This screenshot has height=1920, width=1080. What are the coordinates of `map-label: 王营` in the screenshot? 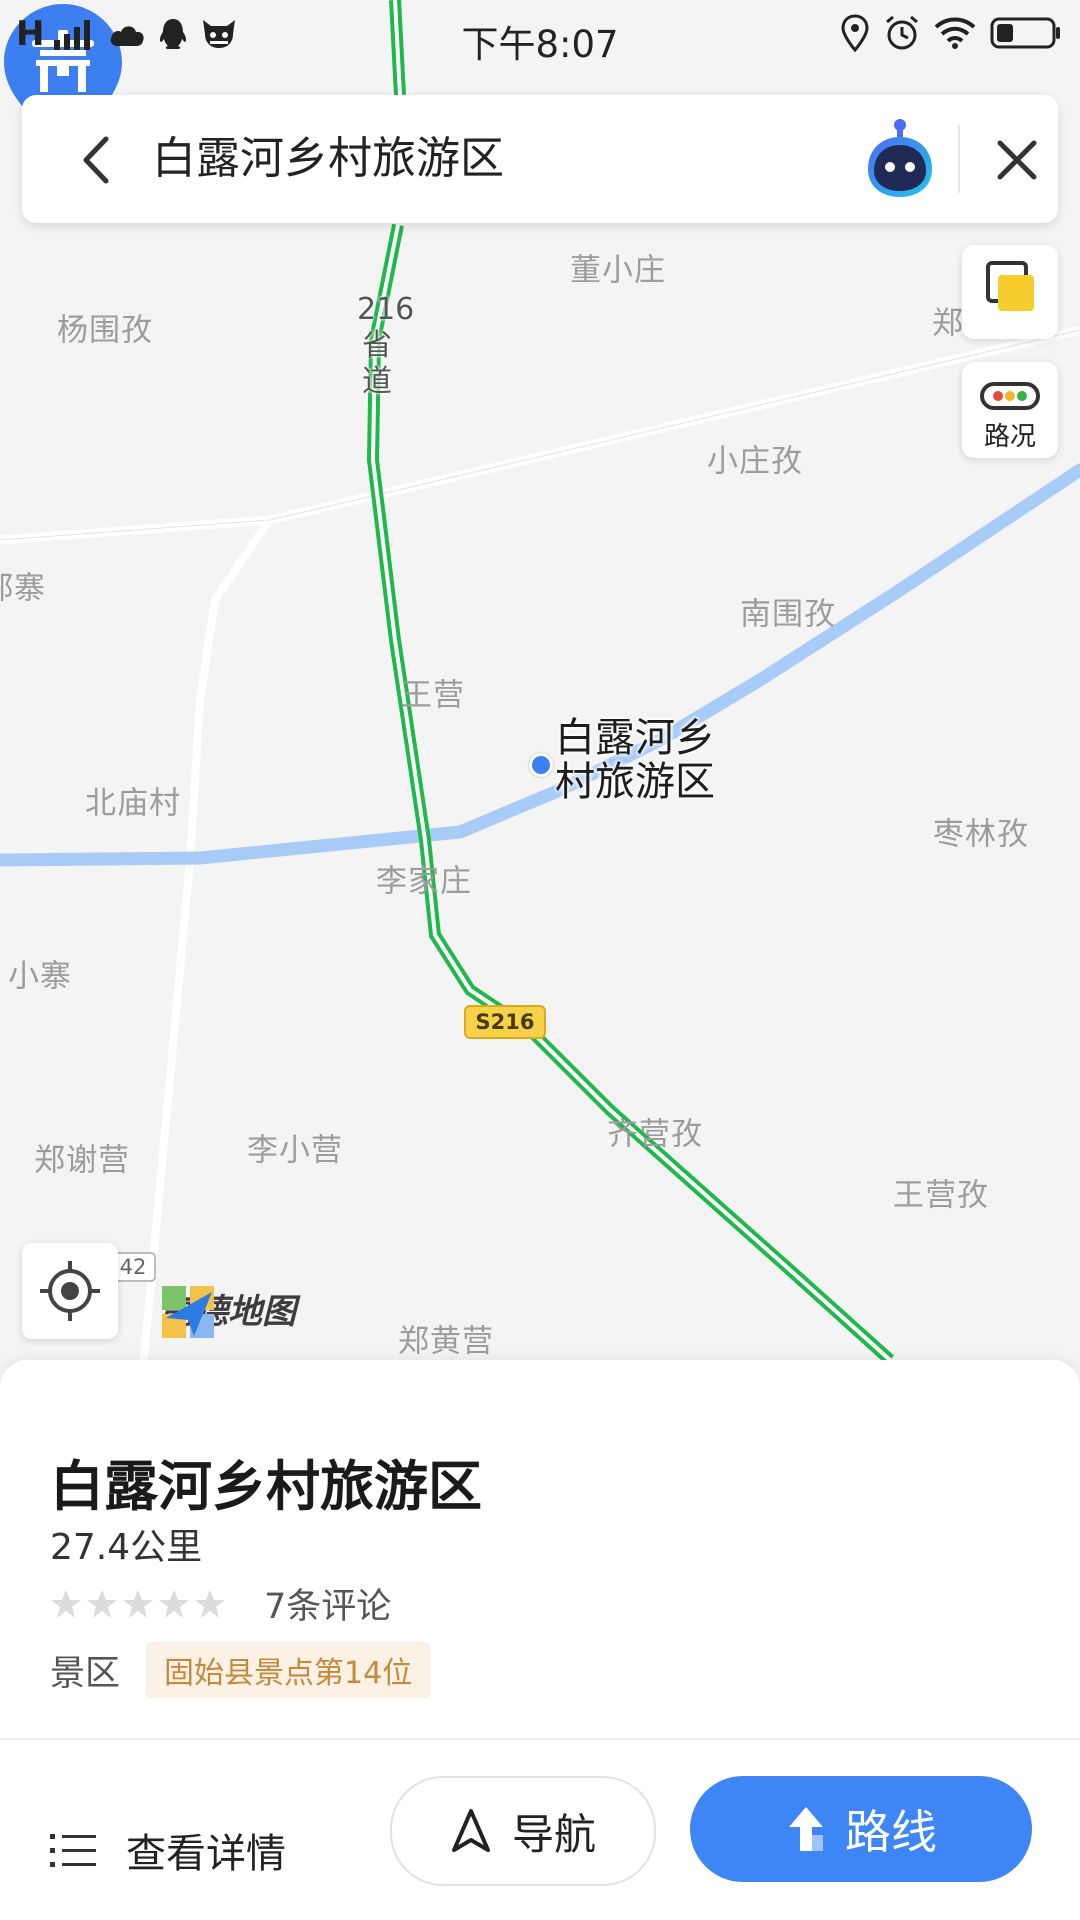 It's located at (433, 692).